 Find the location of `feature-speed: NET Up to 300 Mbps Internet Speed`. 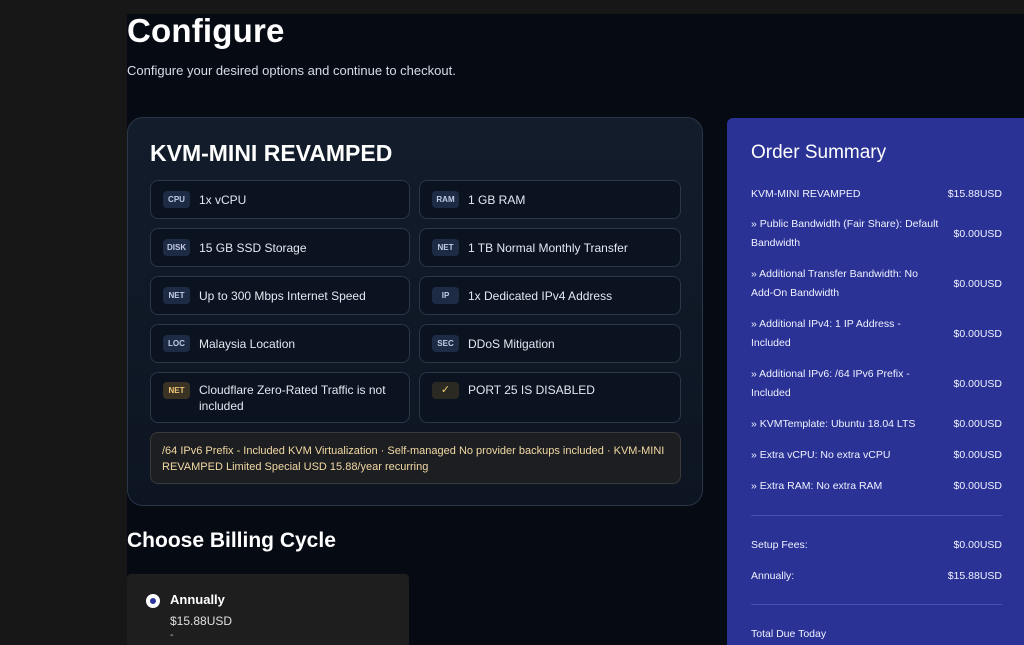

feature-speed: NET Up to 300 Mbps Internet Speed is located at coordinates (280, 295).